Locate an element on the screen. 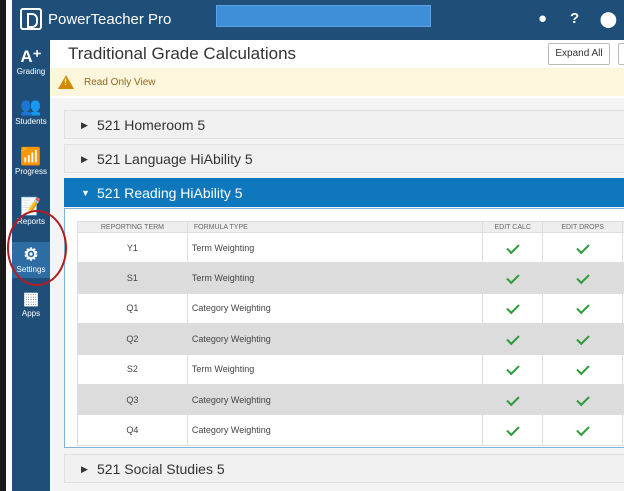 This screenshot has height=491, width=624. progress-icon: 📶 is located at coordinates (31, 156).